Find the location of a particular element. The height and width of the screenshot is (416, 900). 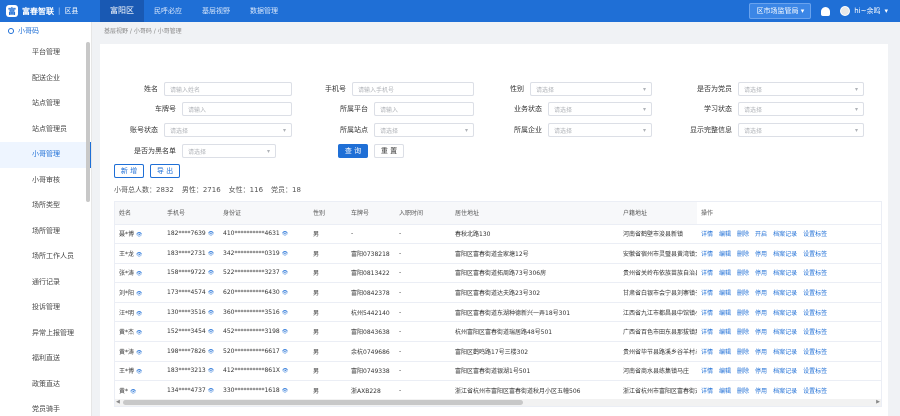

sidebar-item-policy: 政策直达 is located at coordinates (45, 385).